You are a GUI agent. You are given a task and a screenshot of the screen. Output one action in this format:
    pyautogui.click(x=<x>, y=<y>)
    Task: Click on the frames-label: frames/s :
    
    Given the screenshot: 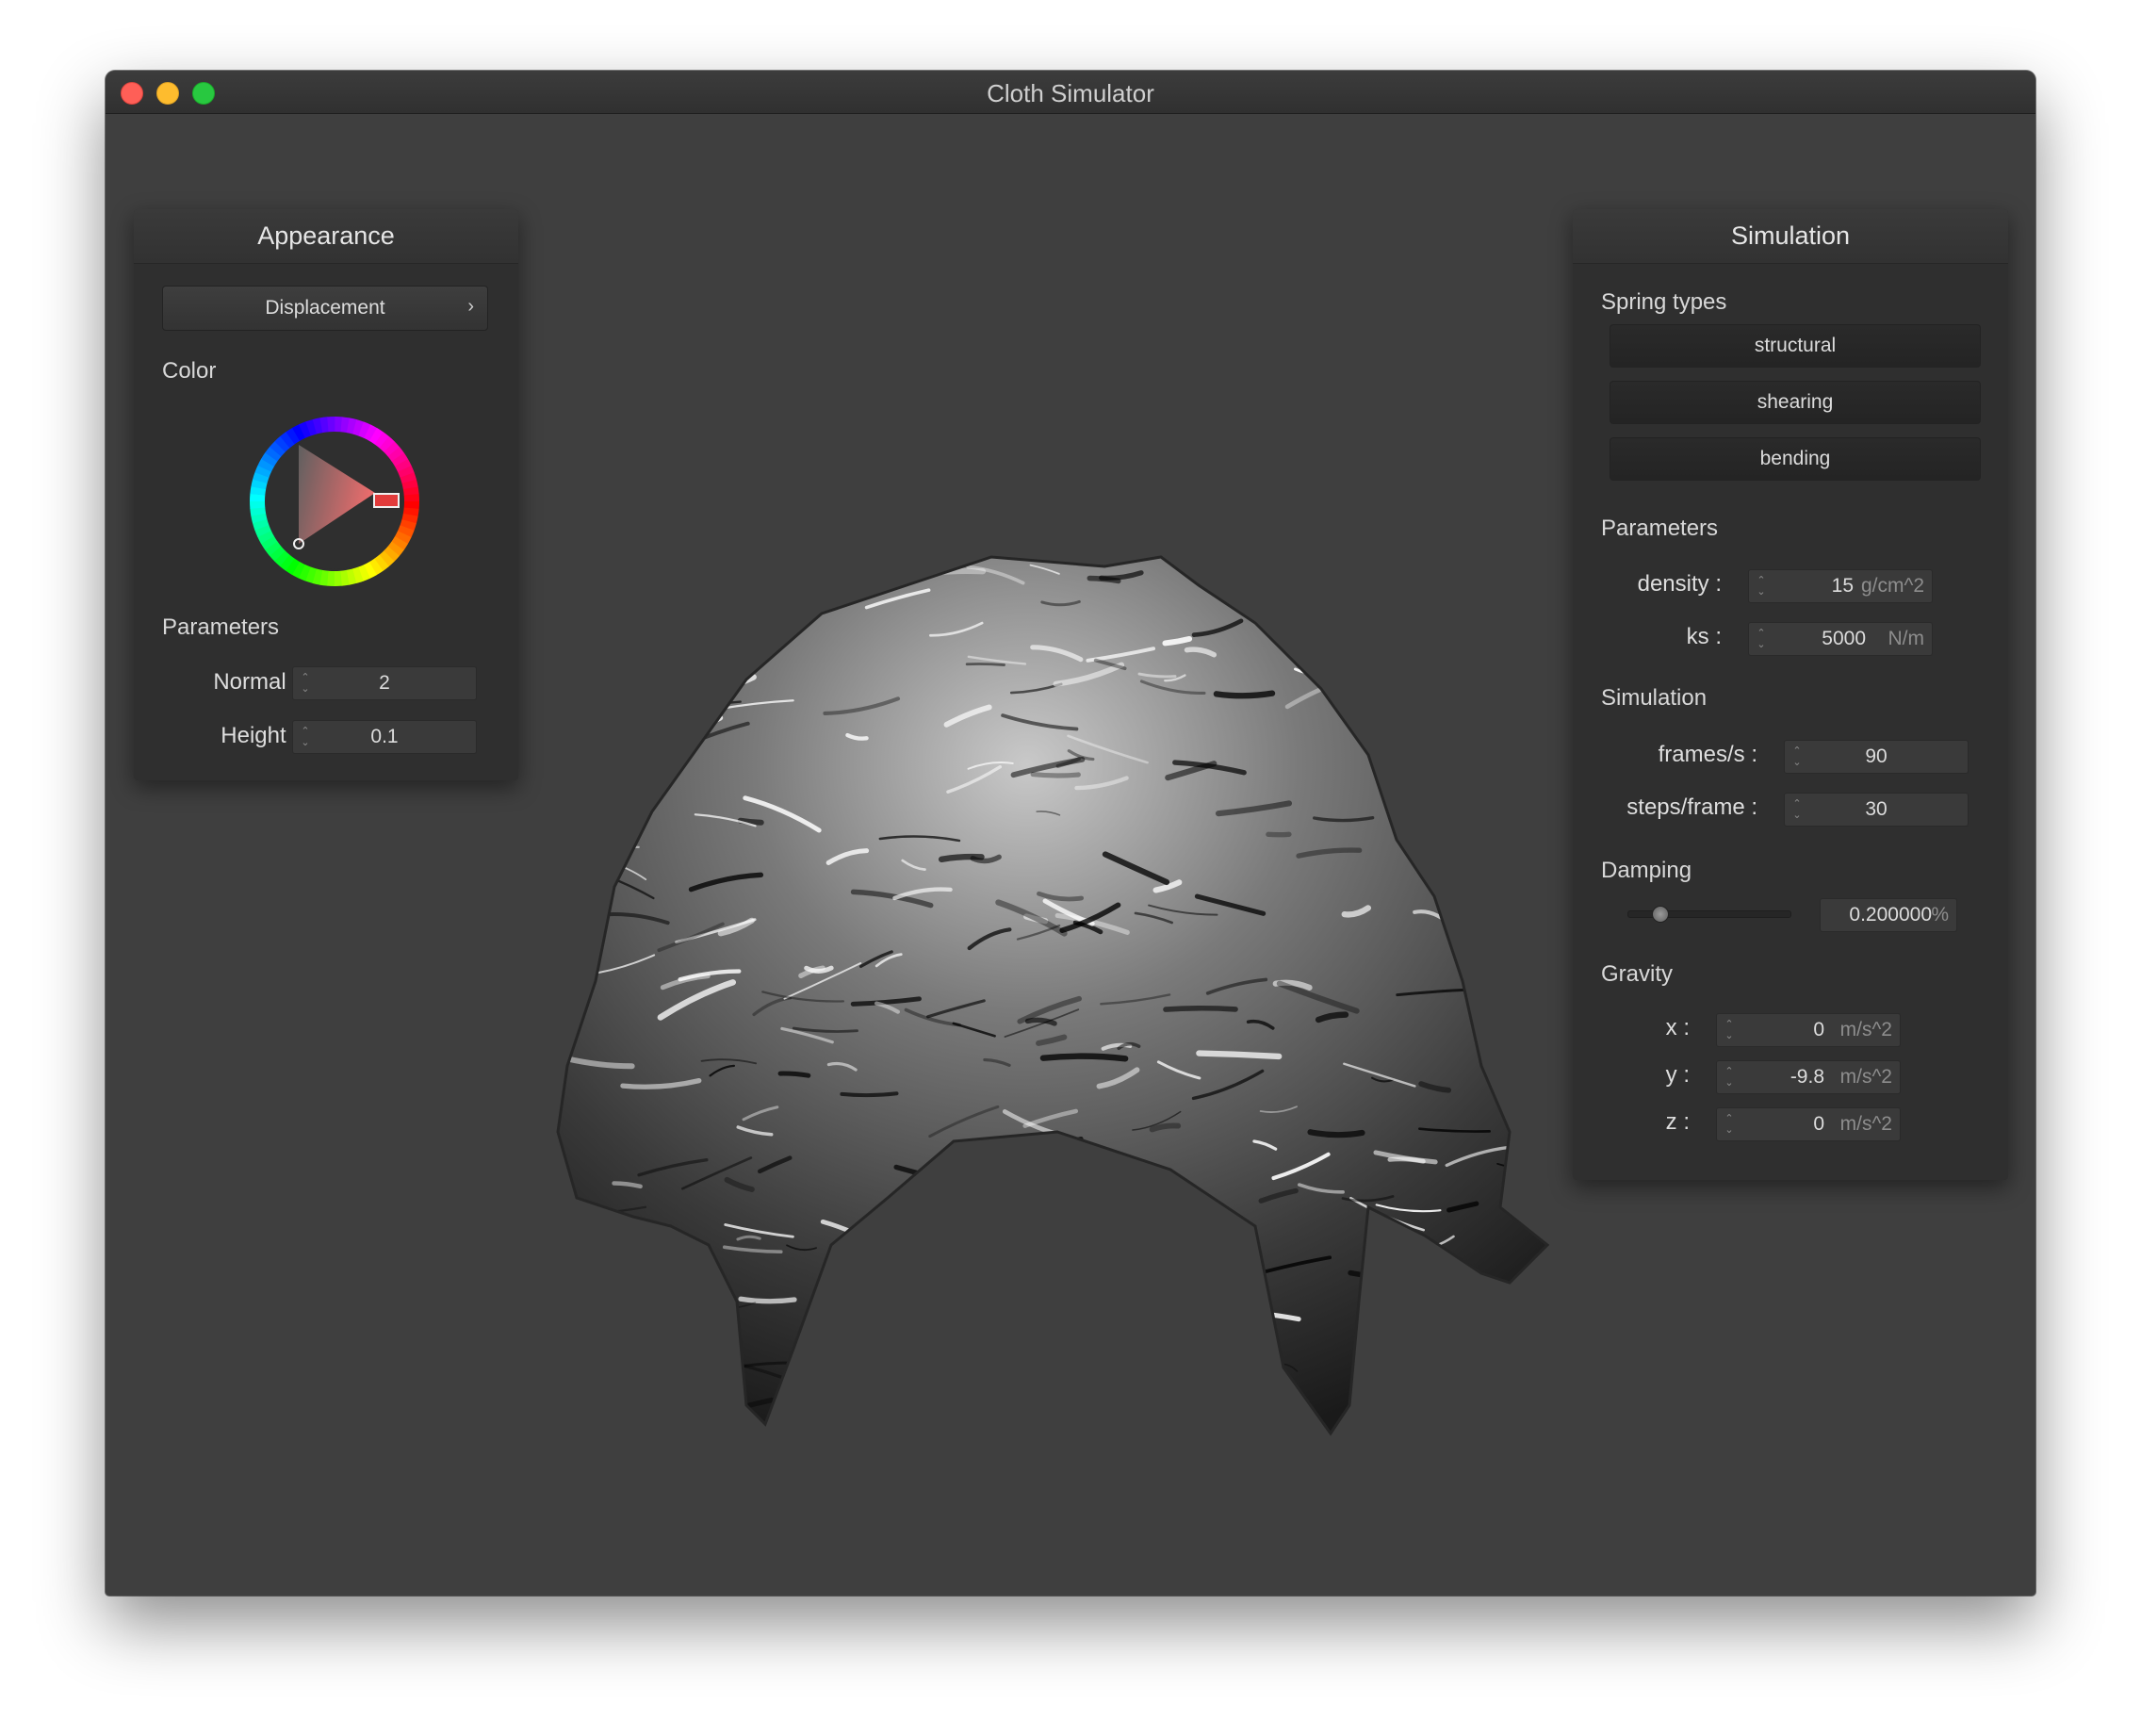 What is the action you would take?
    pyautogui.click(x=1707, y=754)
    